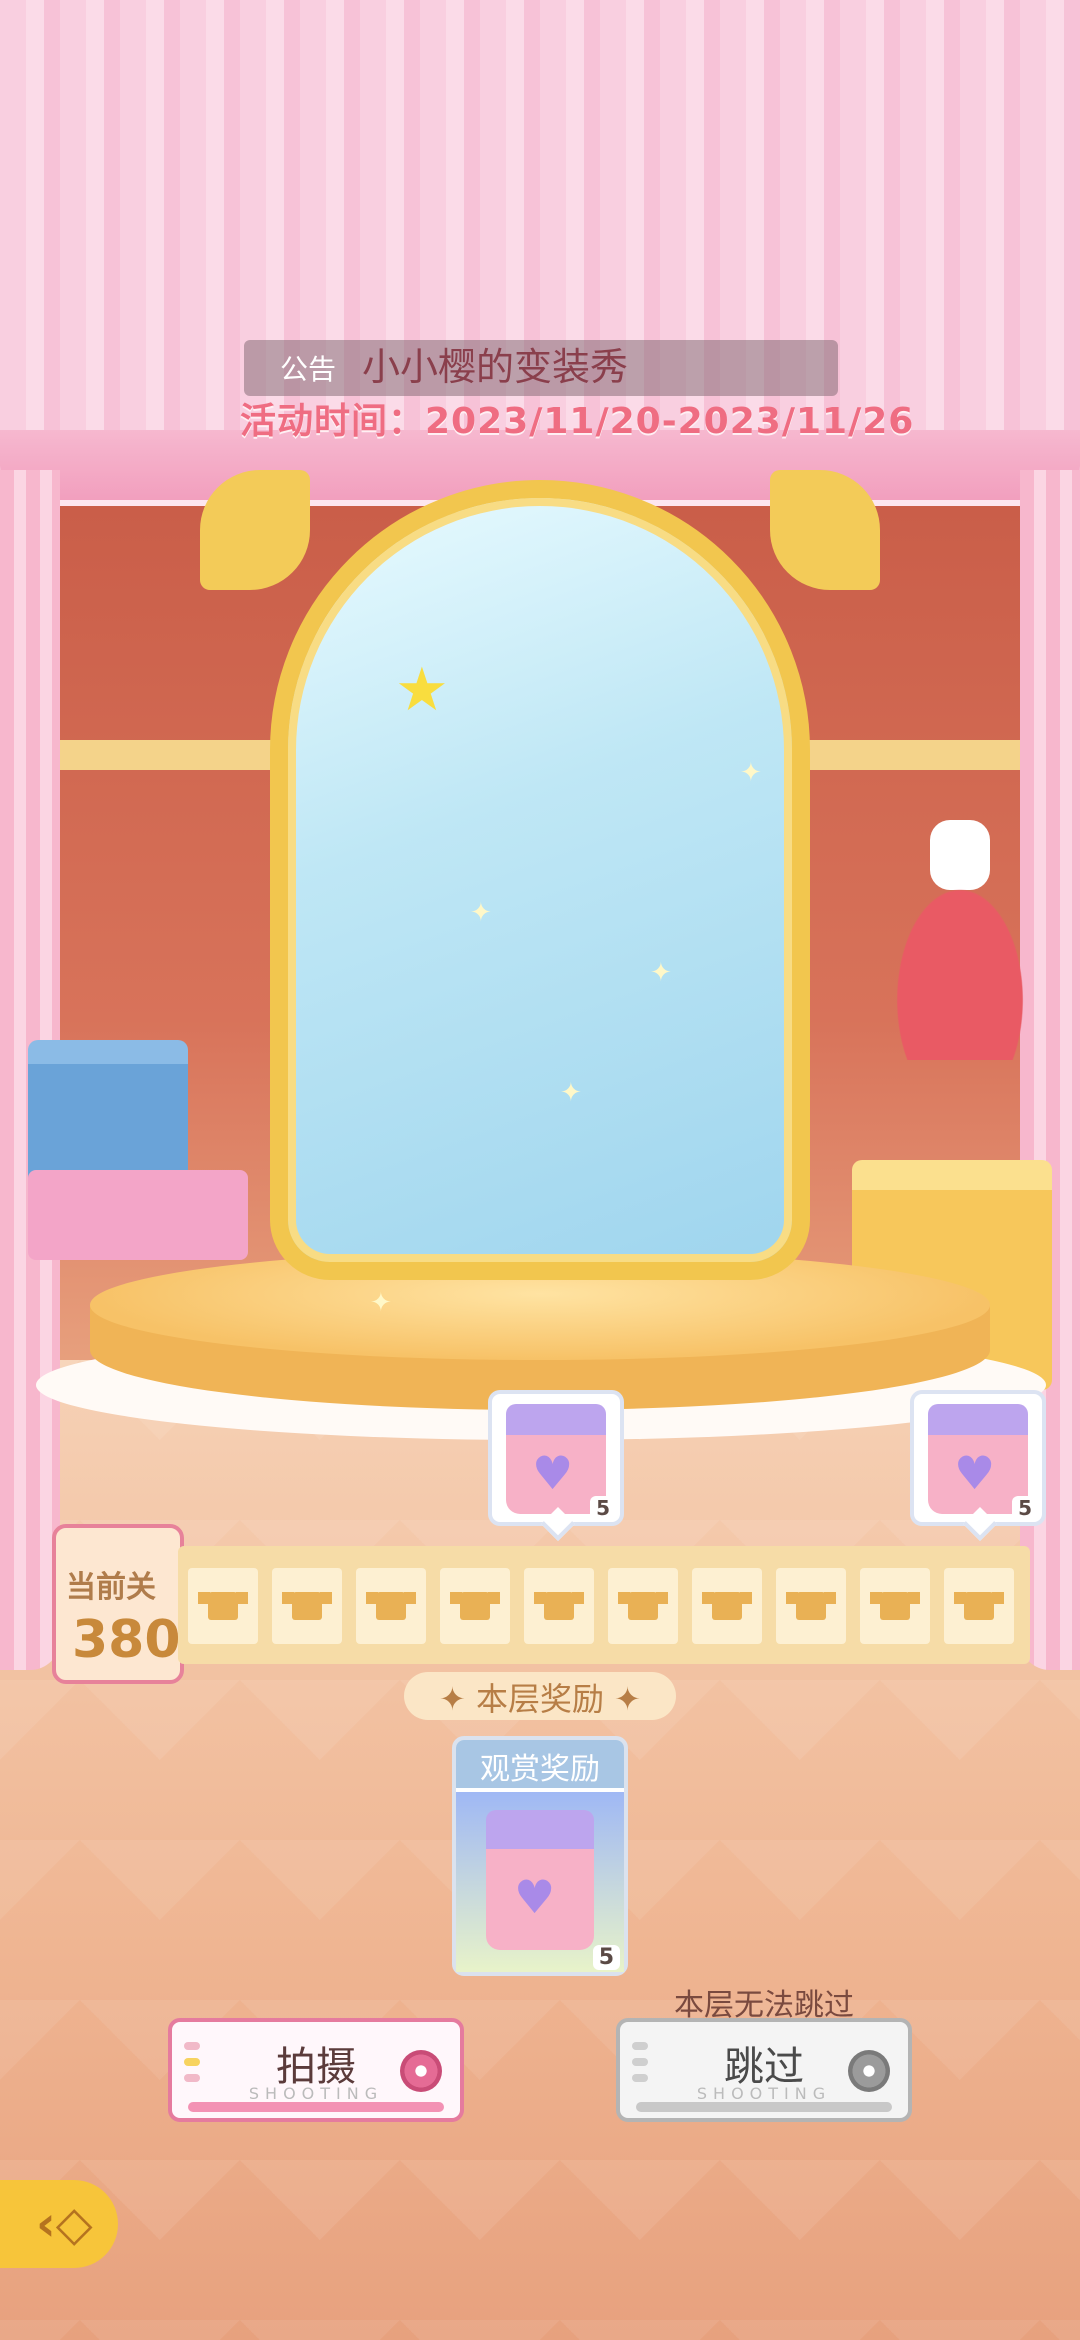 The height and width of the screenshot is (2340, 1080). What do you see at coordinates (825, 530) in the screenshot?
I see `mirror-wing-right` at bounding box center [825, 530].